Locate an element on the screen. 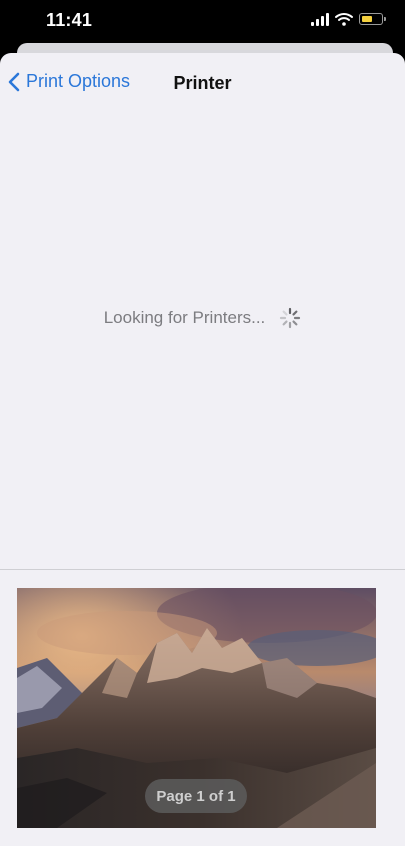  signal-icon is located at coordinates (320, 19).